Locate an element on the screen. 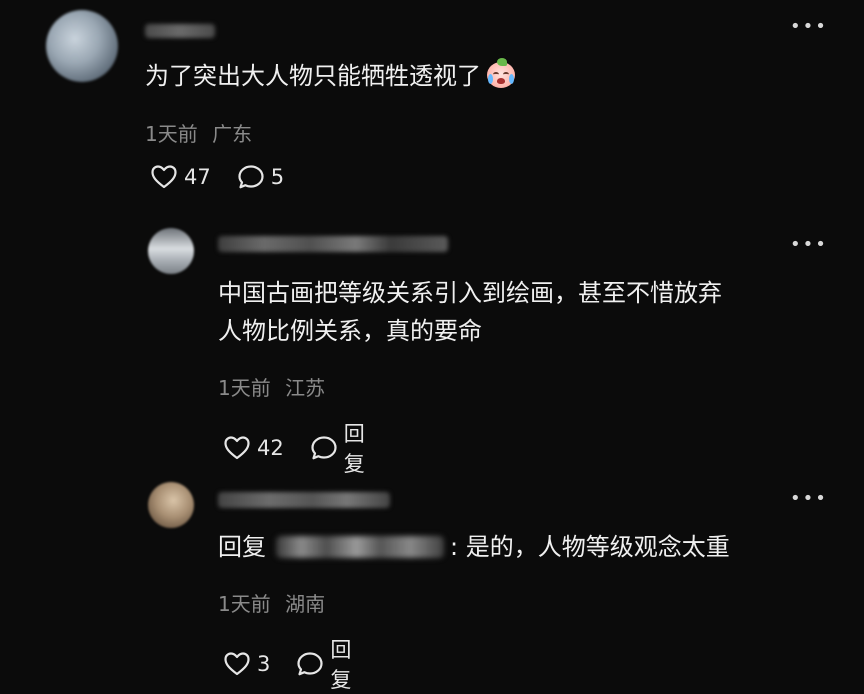 This screenshot has height=694, width=864. like-count: 42 is located at coordinates (270, 448).